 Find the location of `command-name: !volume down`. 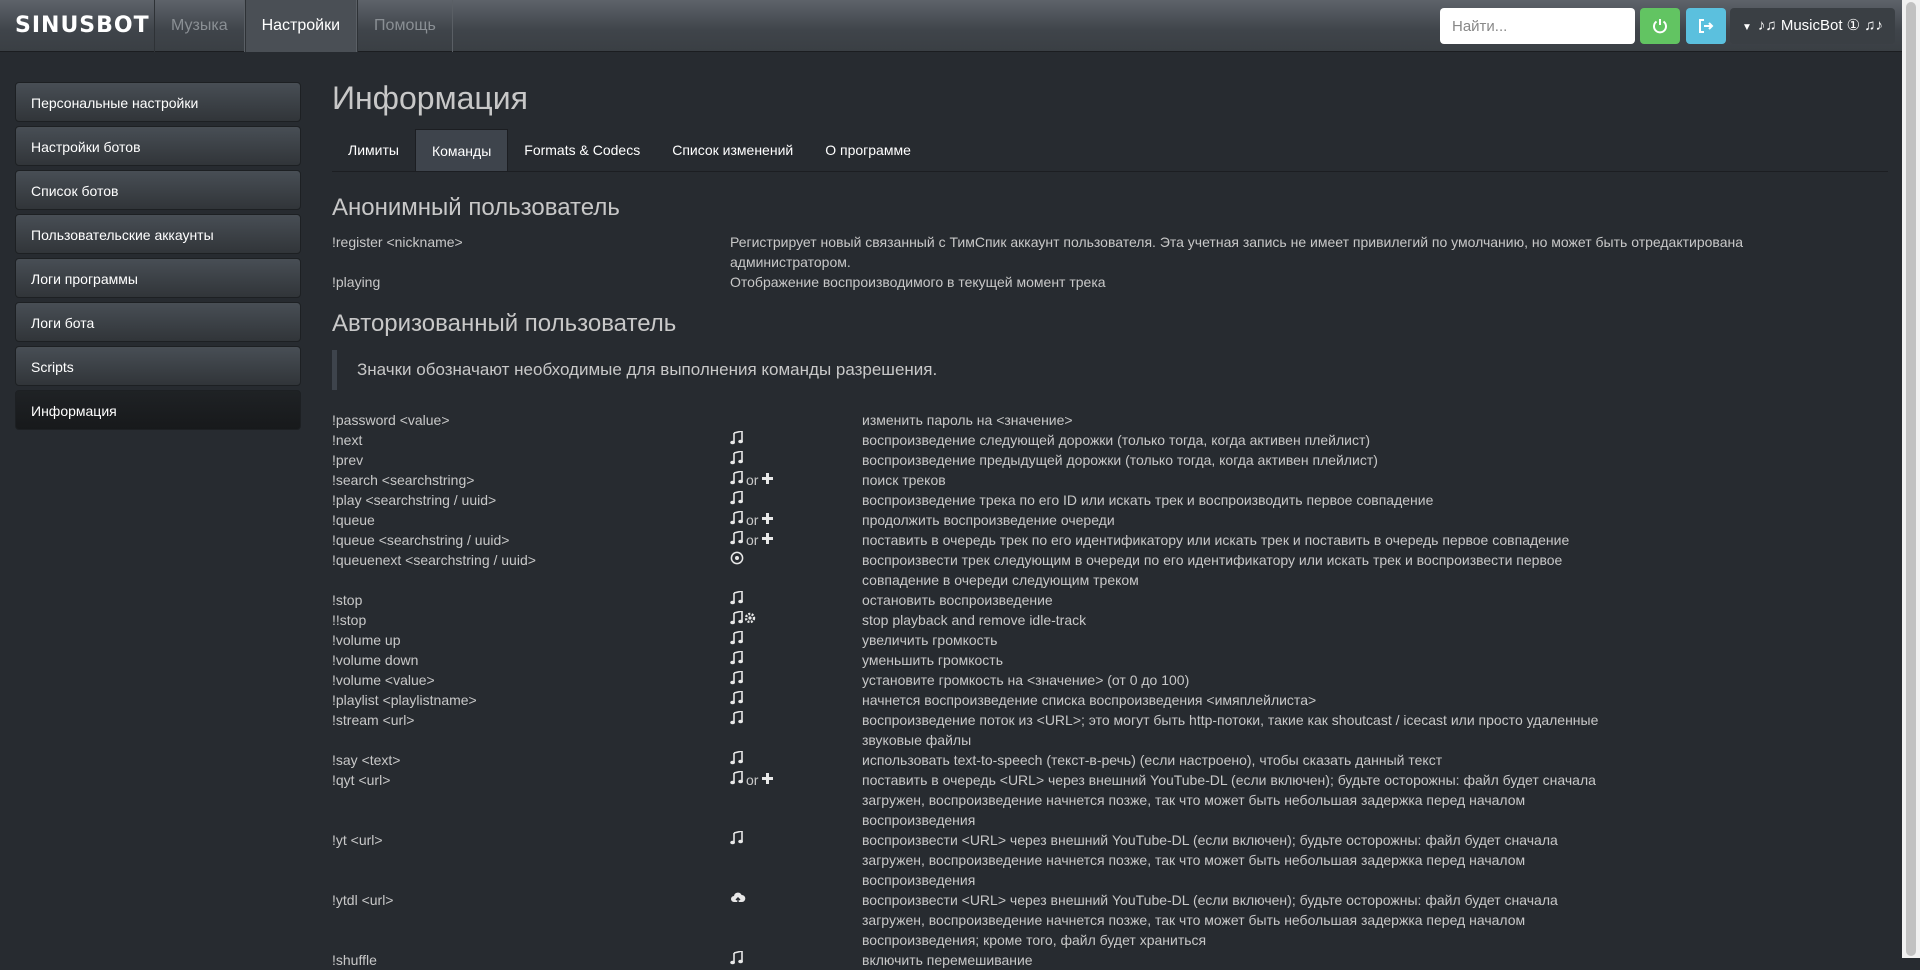

command-name: !volume down is located at coordinates (375, 660).